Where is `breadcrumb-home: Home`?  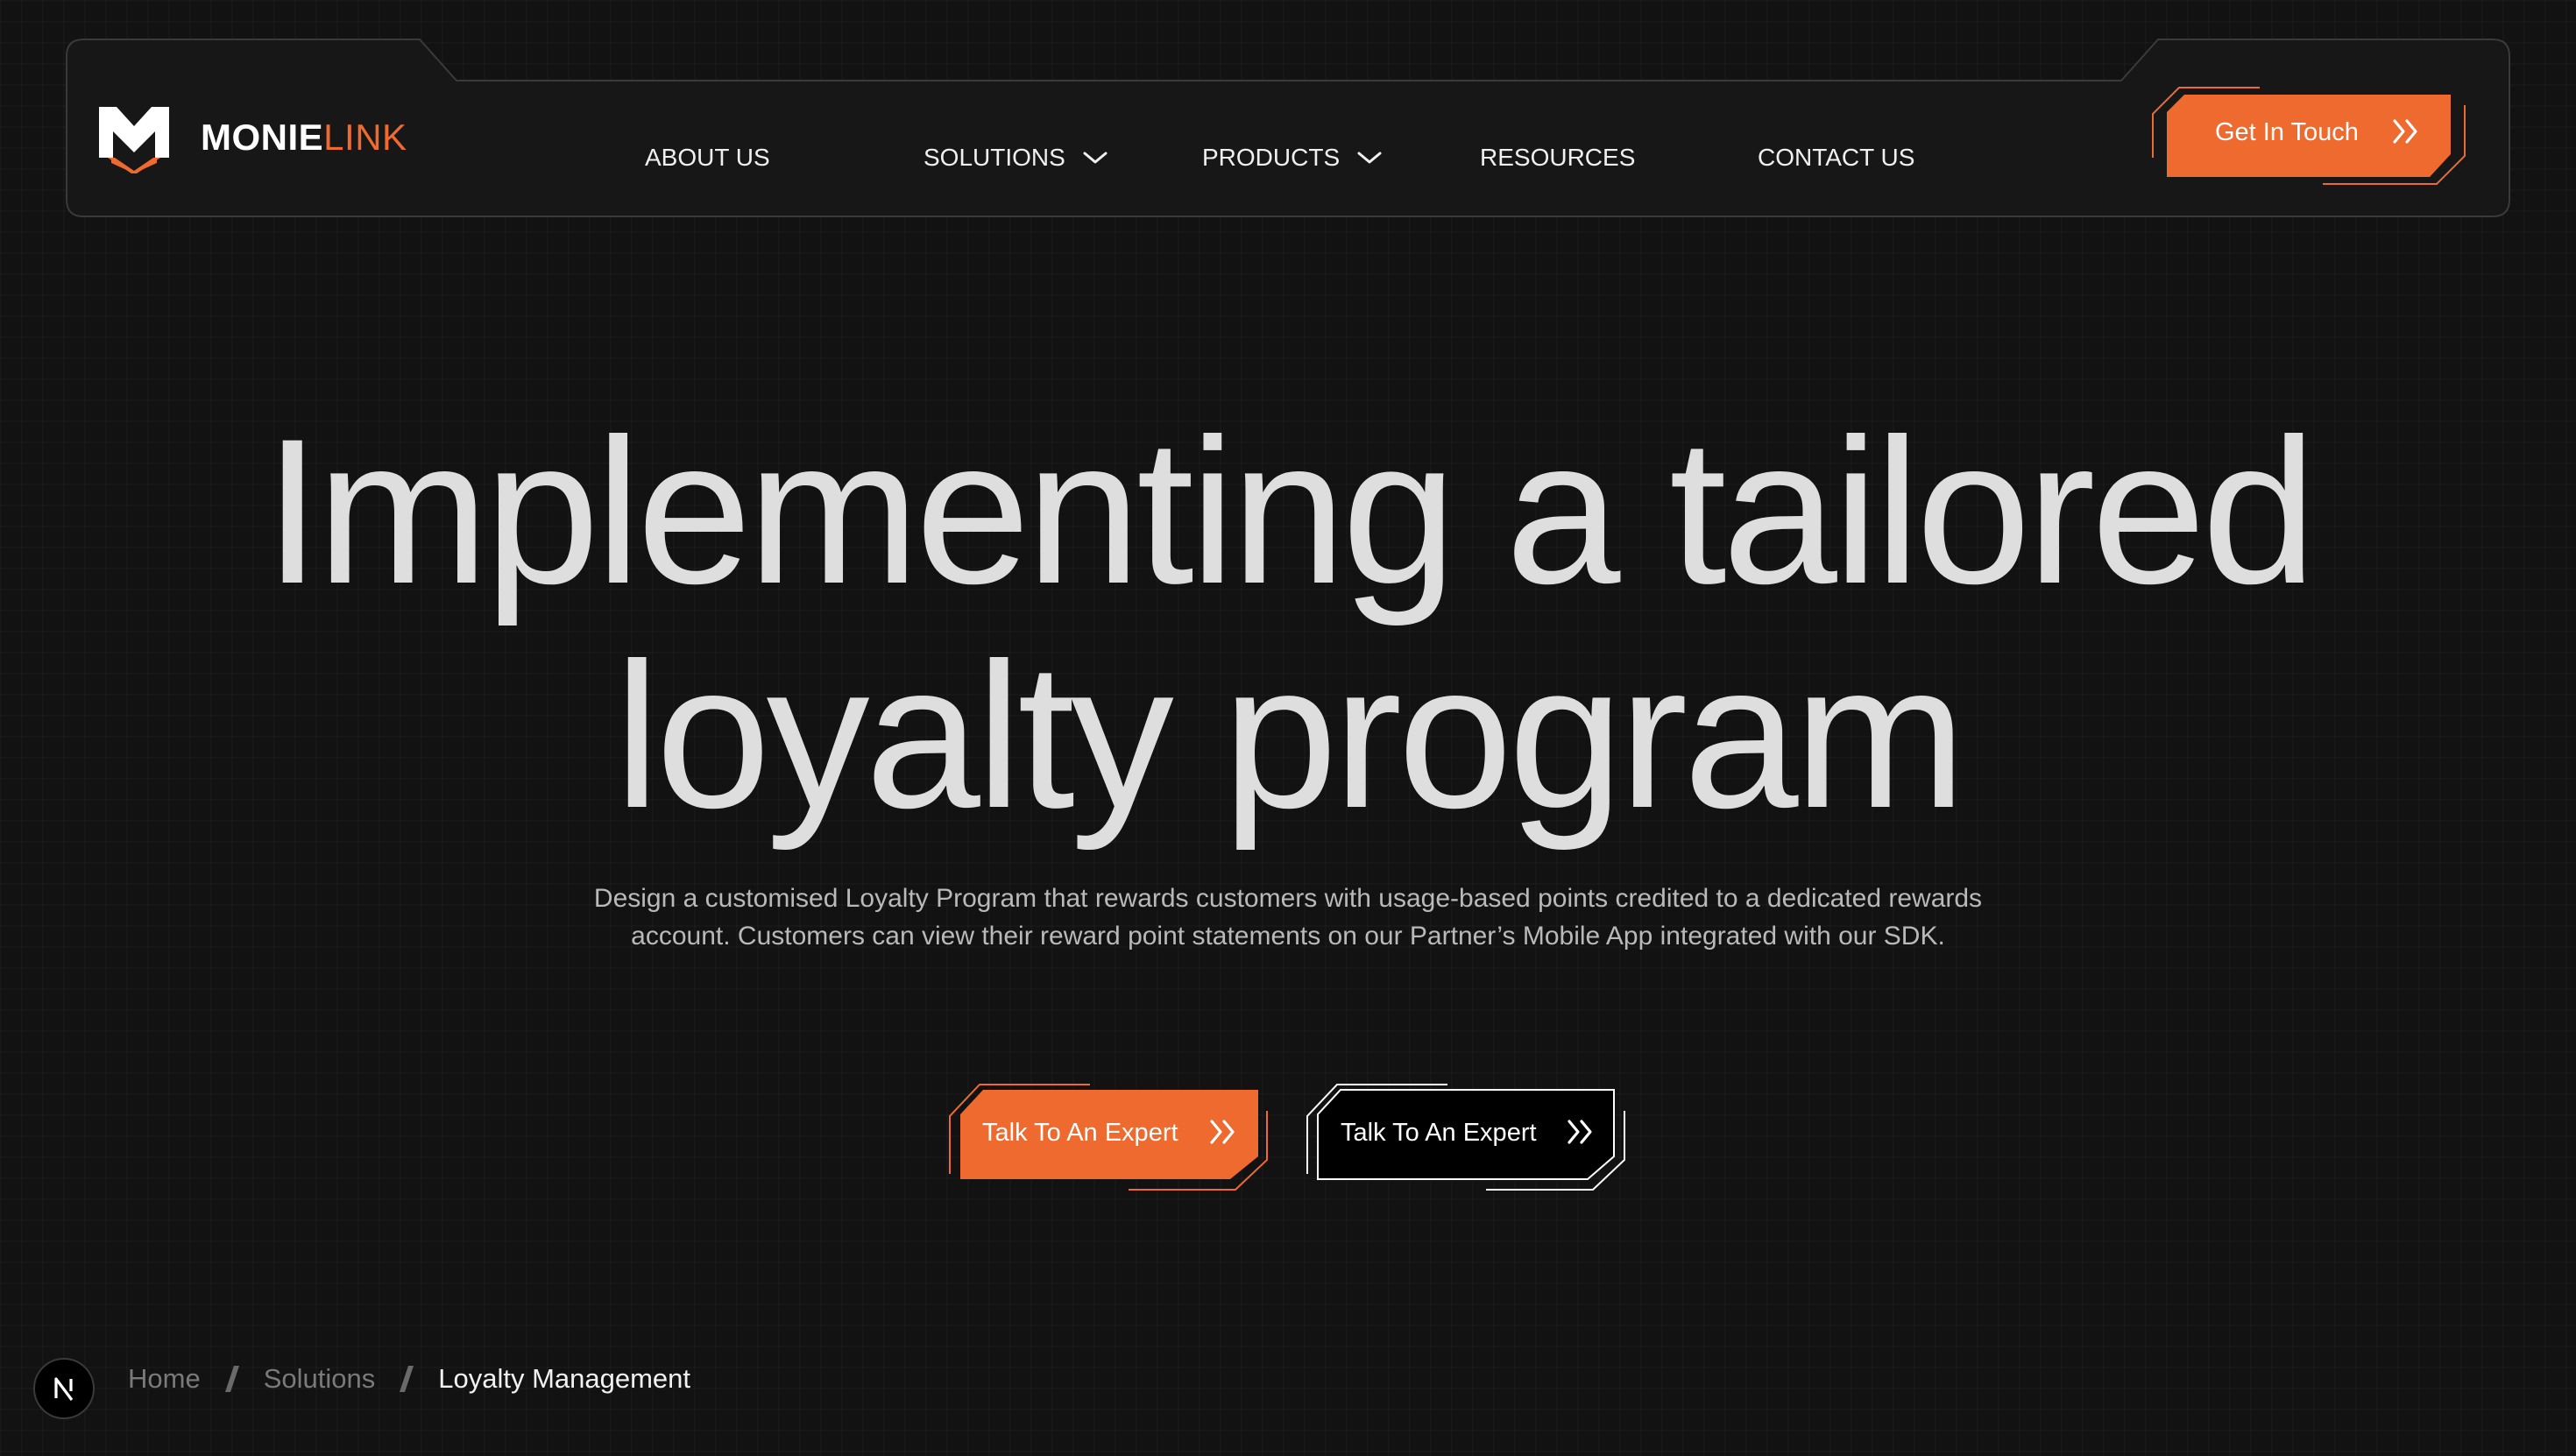 breadcrumb-home: Home is located at coordinates (164, 1379).